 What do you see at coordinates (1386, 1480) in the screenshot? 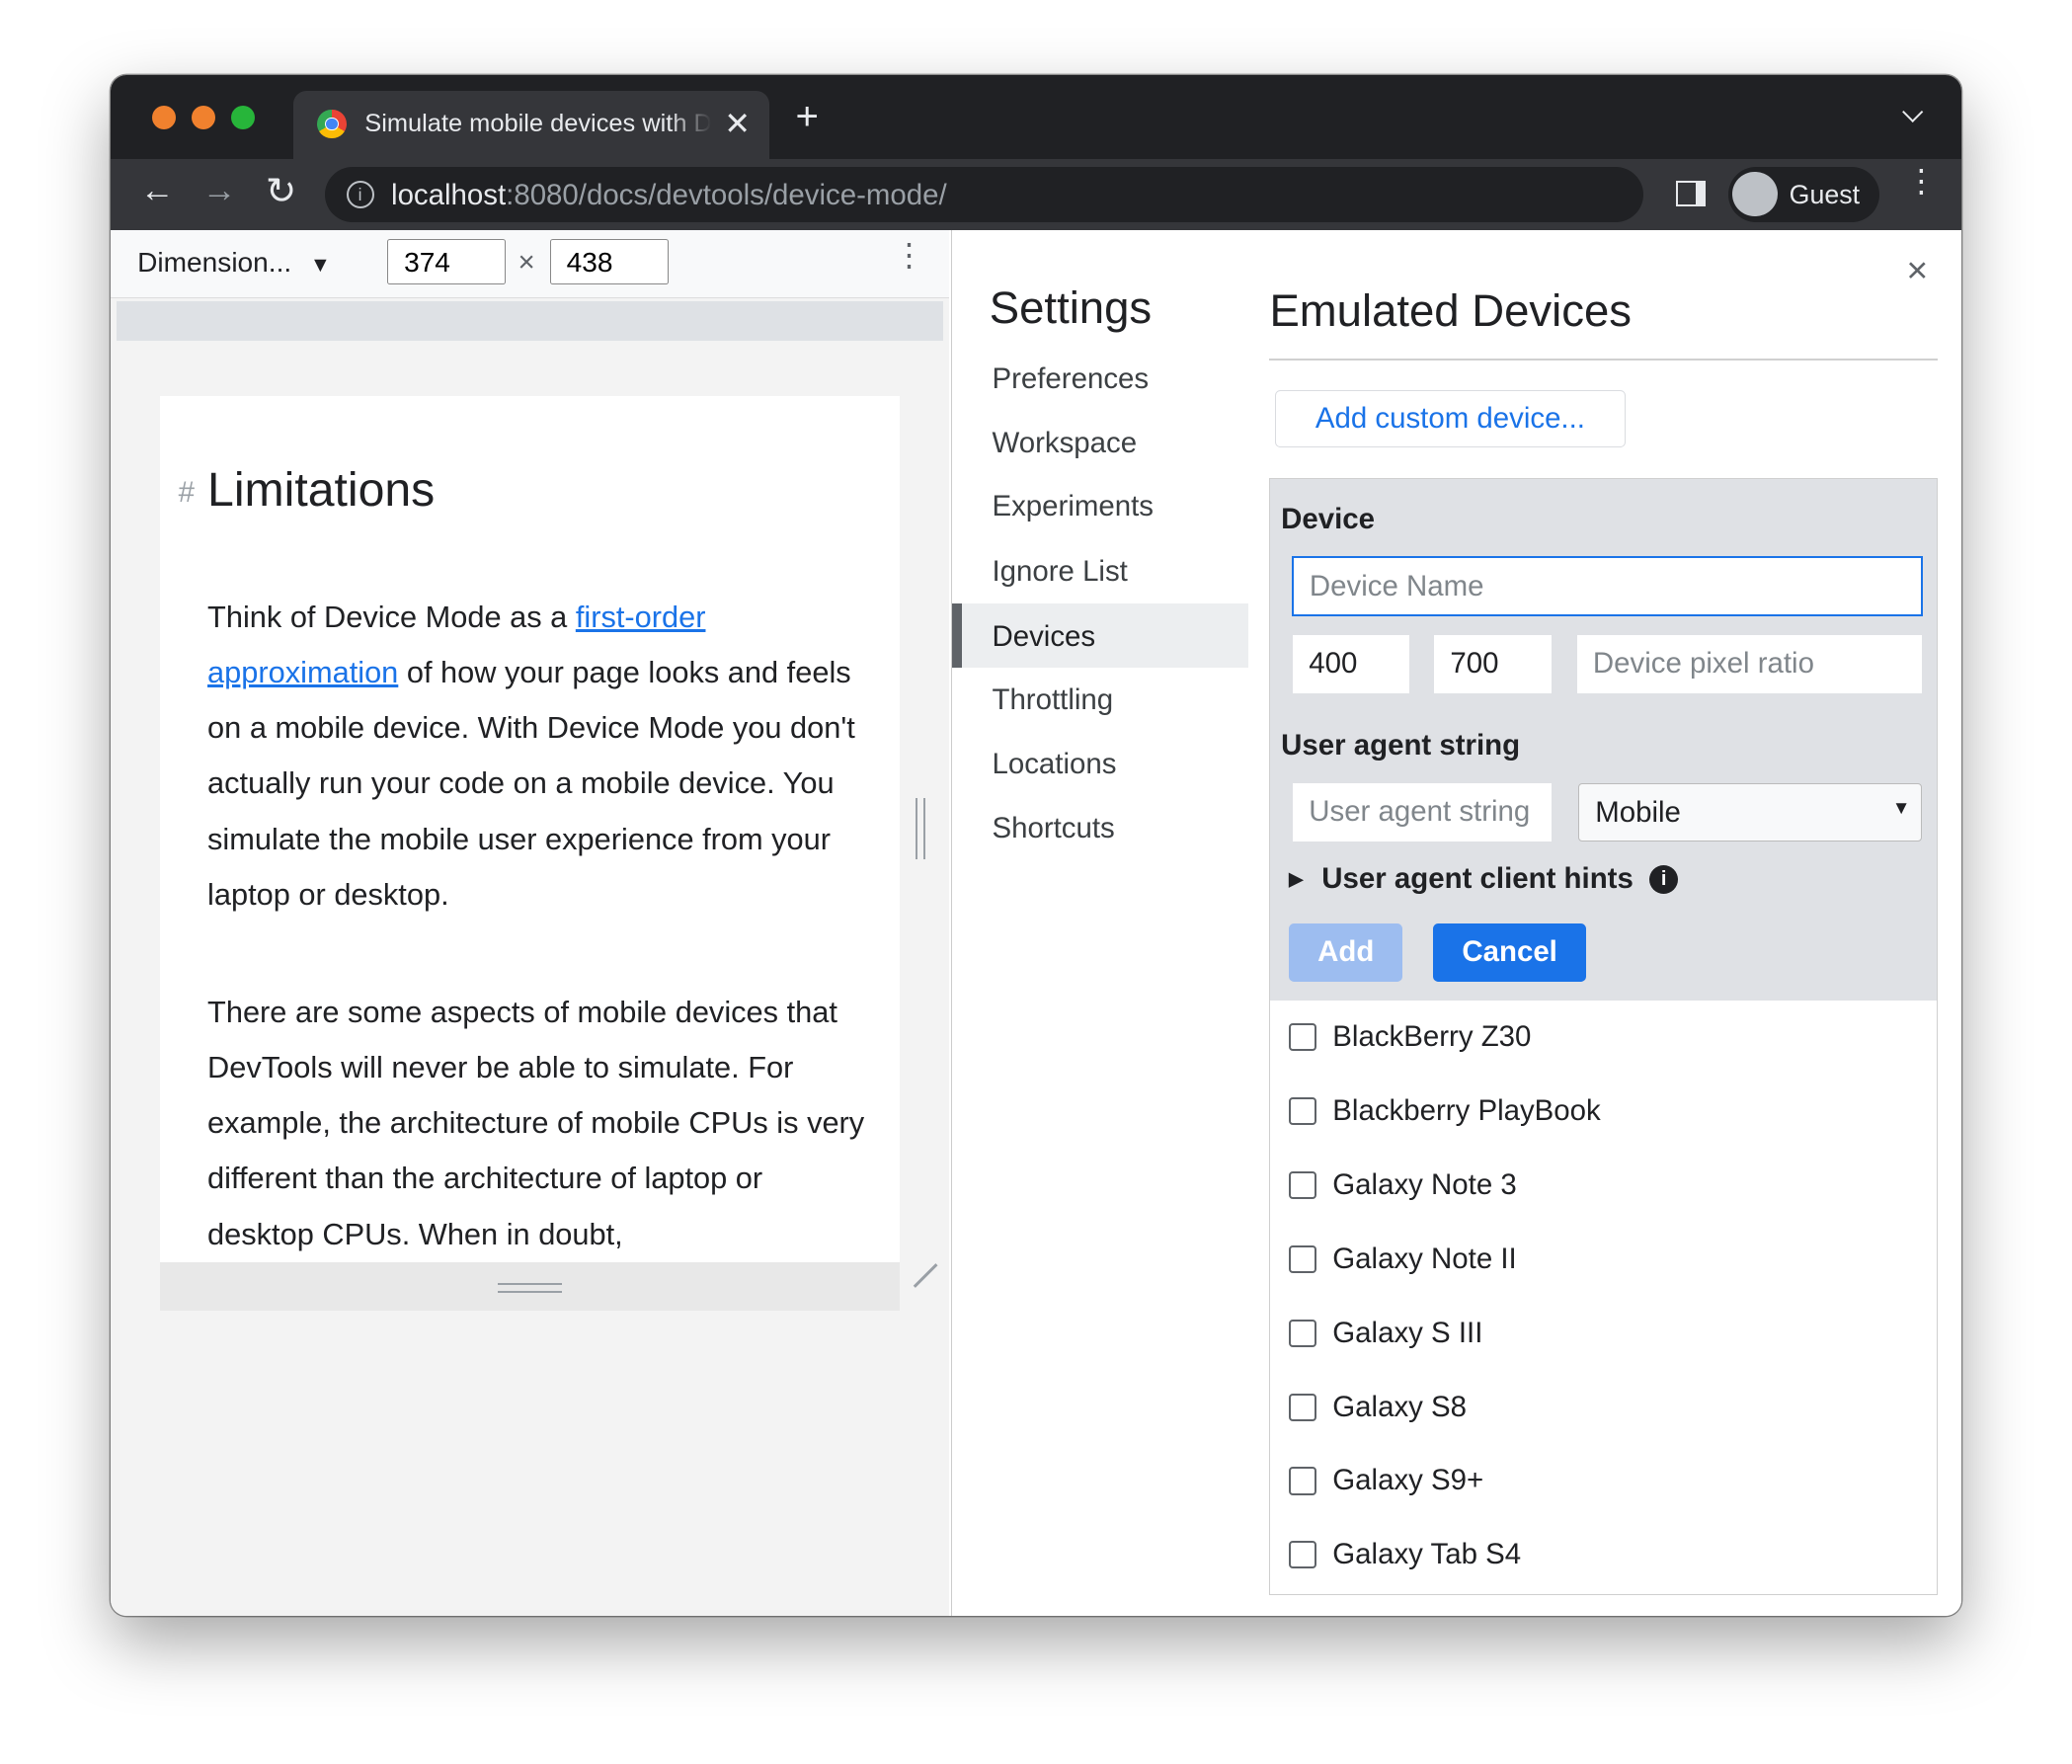
I see `device-item: Galaxy S9+` at bounding box center [1386, 1480].